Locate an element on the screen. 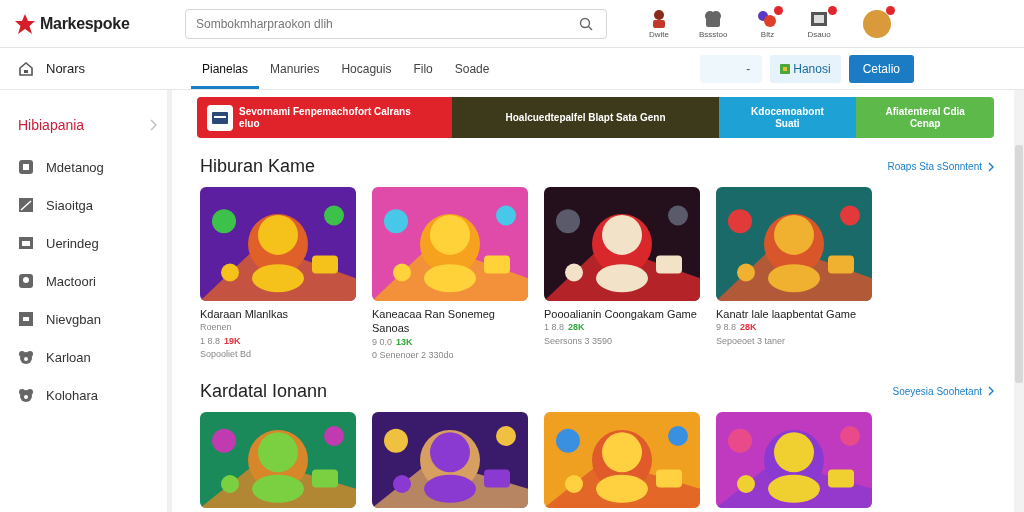  game-meta: Seersons 3 3590 is located at coordinates (579, 341).